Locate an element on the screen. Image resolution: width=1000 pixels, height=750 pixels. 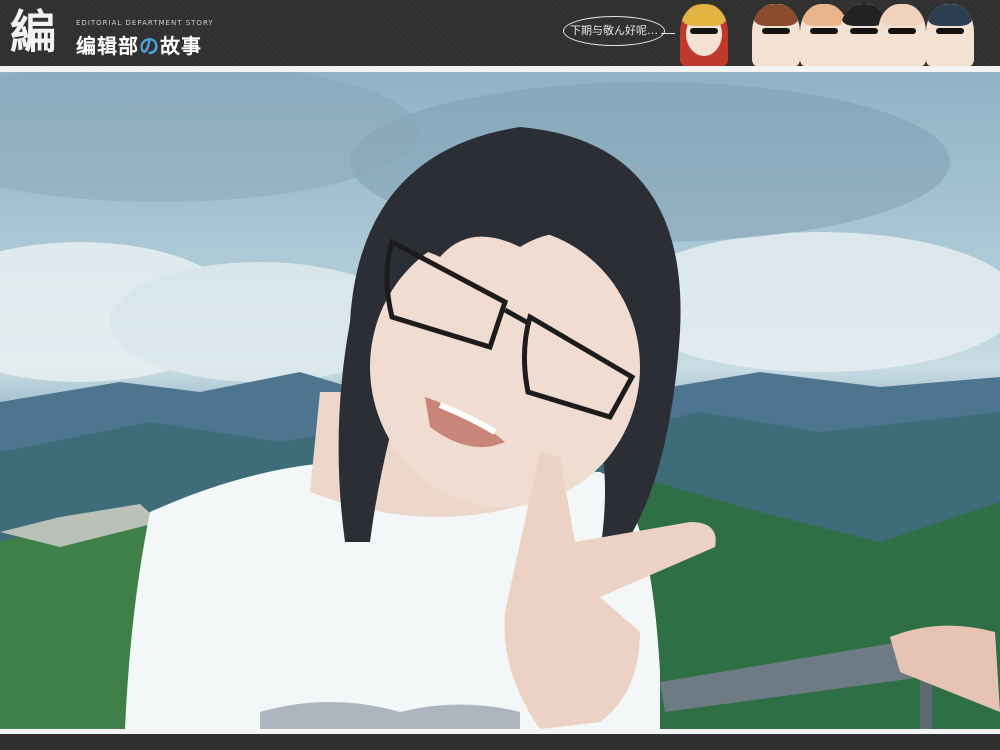
site-logo: 編 is located at coordinates (38, 32).